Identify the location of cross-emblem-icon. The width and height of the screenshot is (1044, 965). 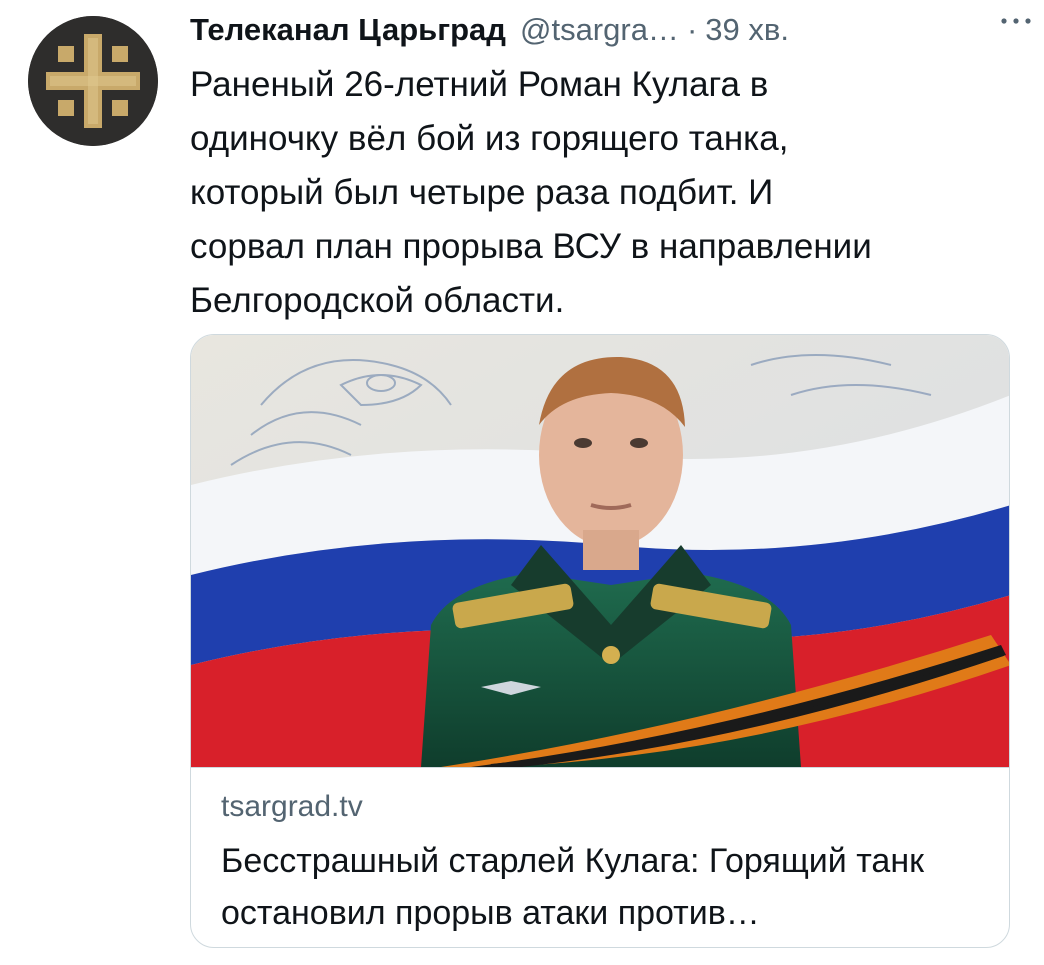
(93, 81).